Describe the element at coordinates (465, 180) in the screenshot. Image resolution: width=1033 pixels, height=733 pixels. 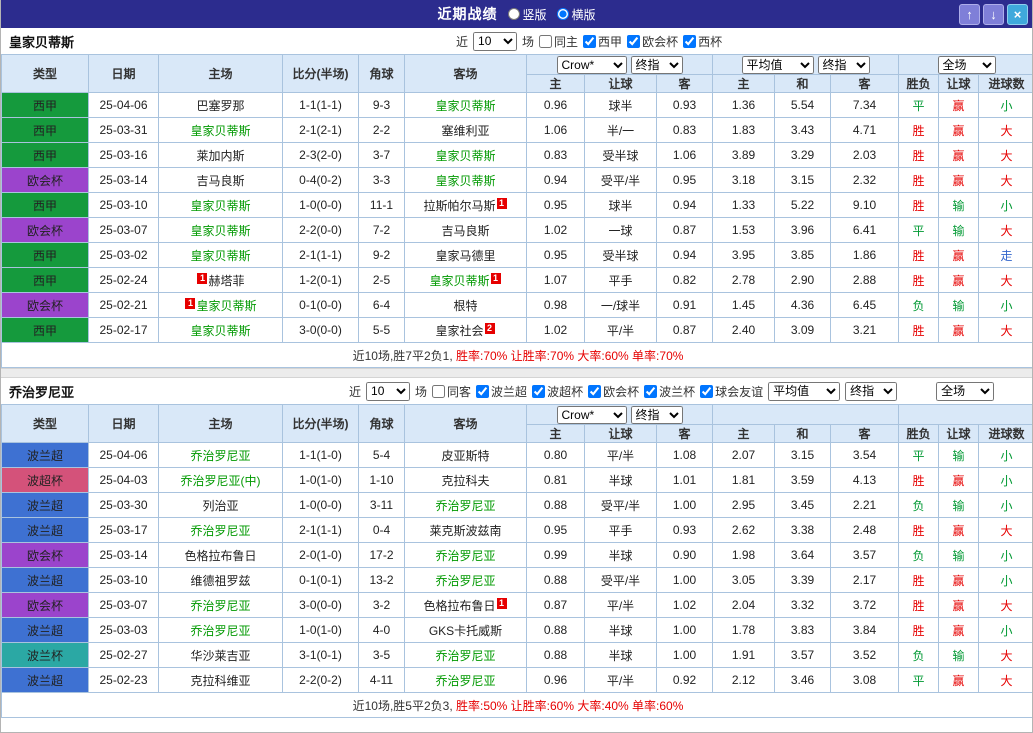
I see `away-team-name: 皇家贝蒂斯` at that location.